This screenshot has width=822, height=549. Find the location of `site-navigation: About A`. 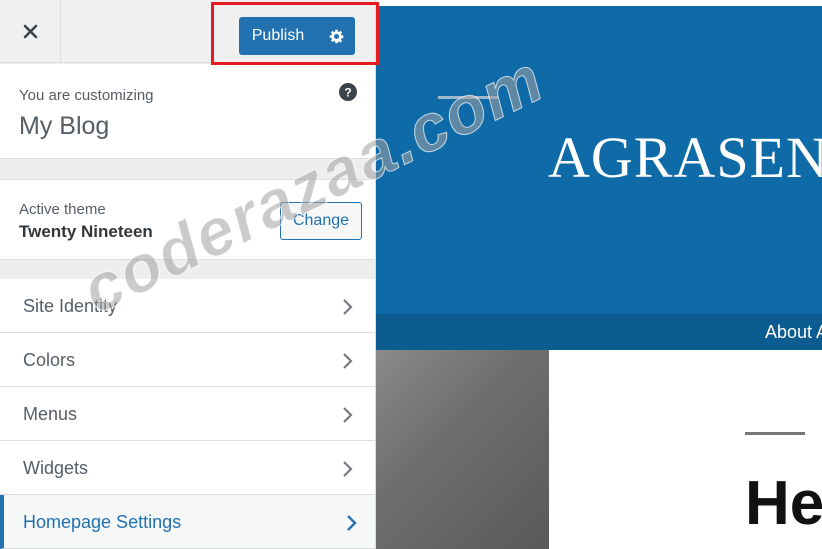

site-navigation: About A is located at coordinates (599, 332).